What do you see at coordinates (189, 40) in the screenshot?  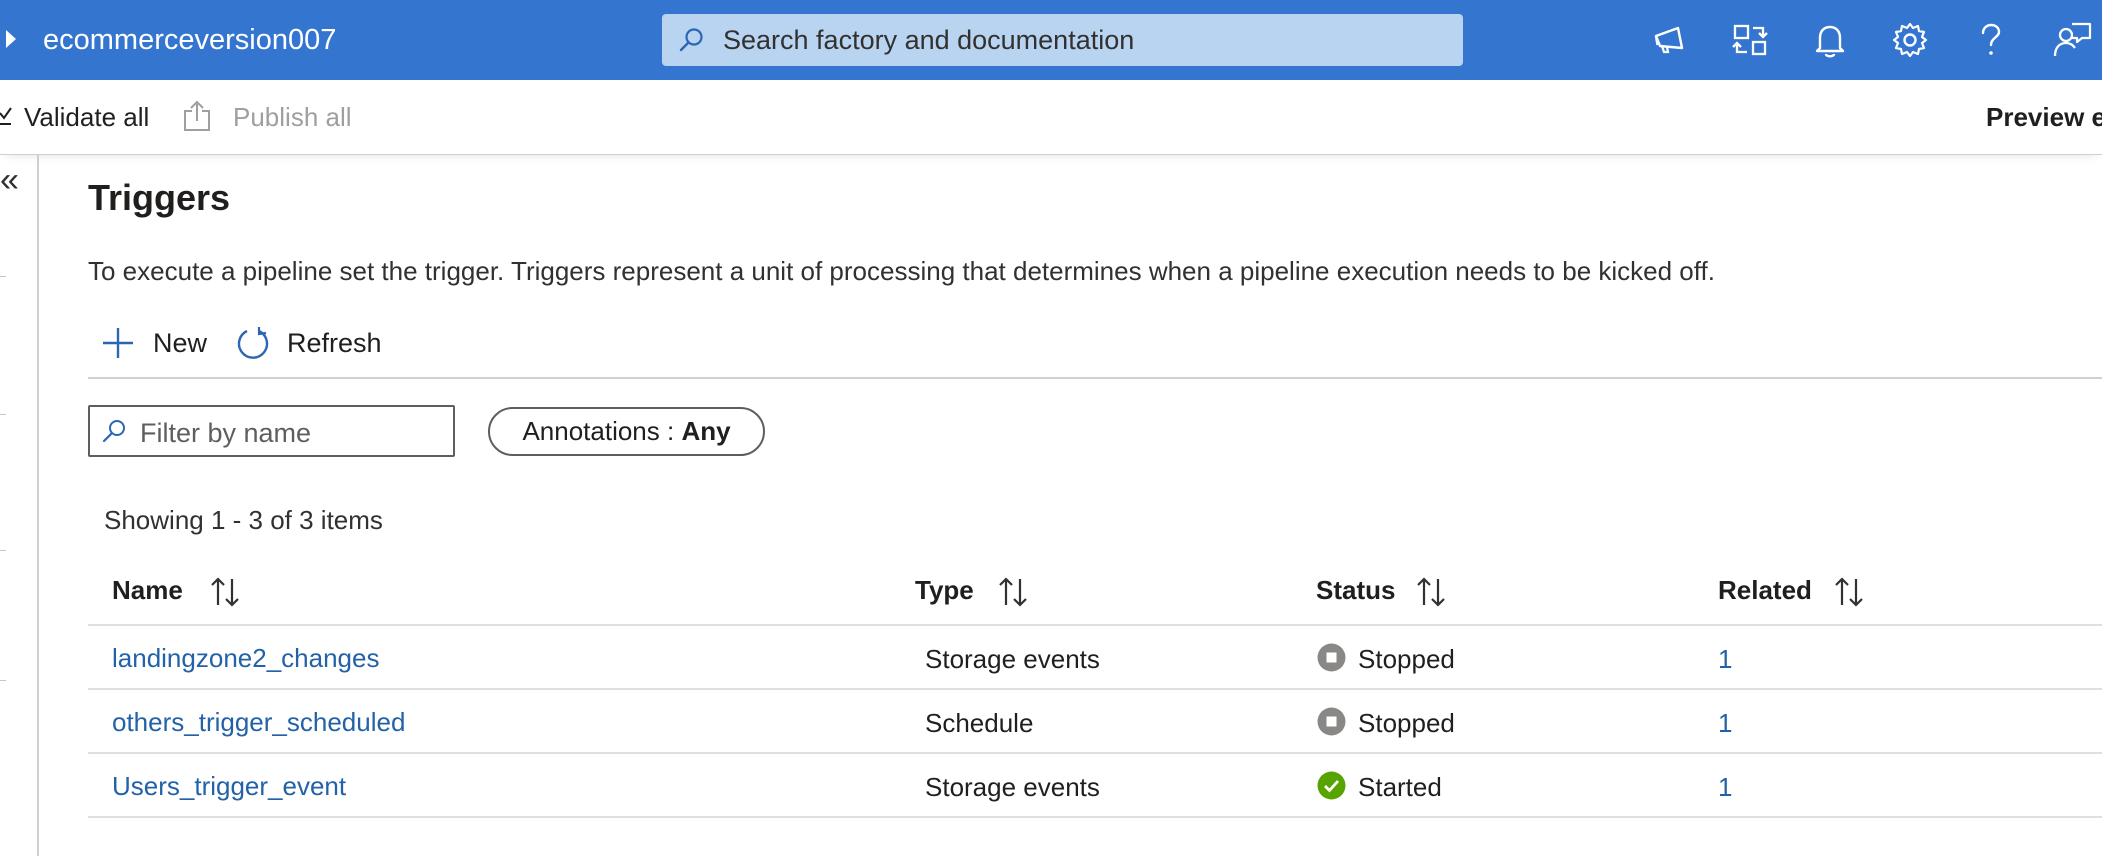 I see `factory-name: ecommerceversion007` at bounding box center [189, 40].